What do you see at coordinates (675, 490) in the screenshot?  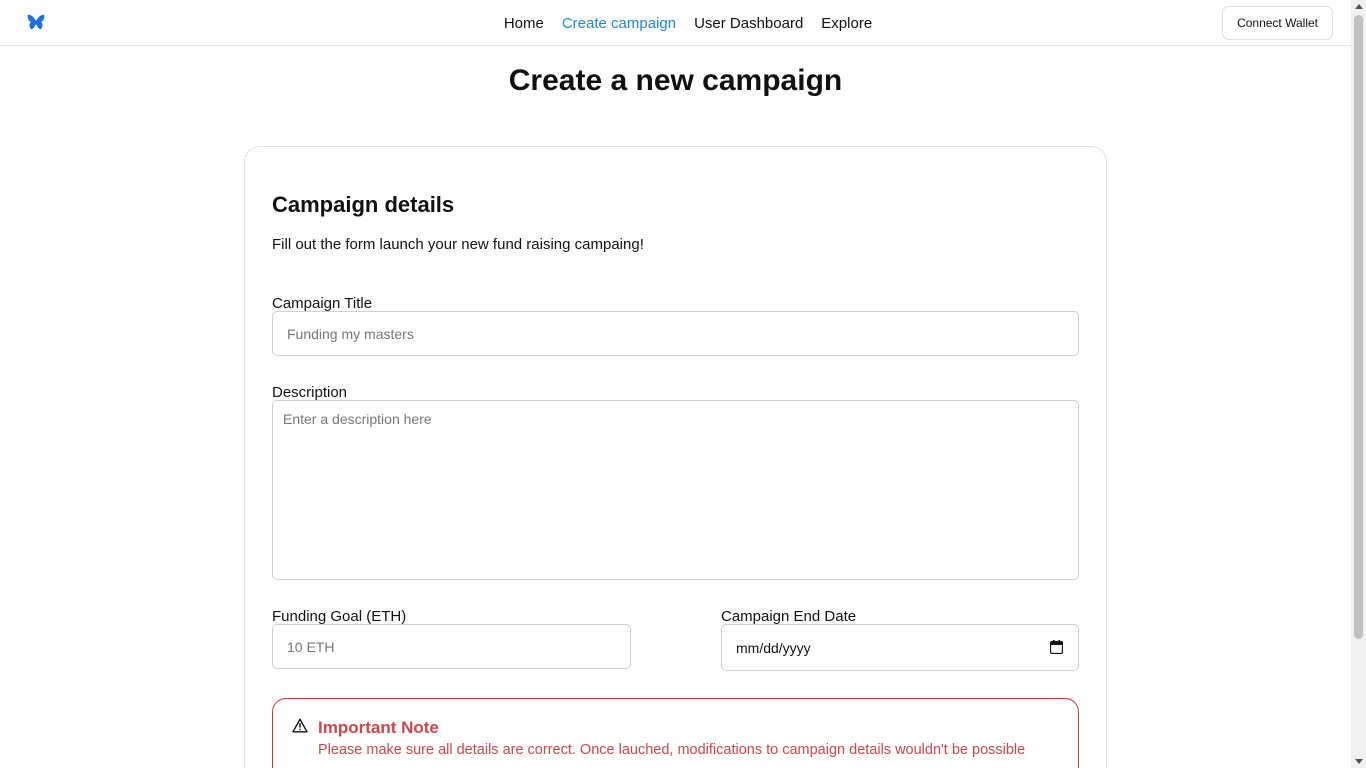 I see `description-textarea` at bounding box center [675, 490].